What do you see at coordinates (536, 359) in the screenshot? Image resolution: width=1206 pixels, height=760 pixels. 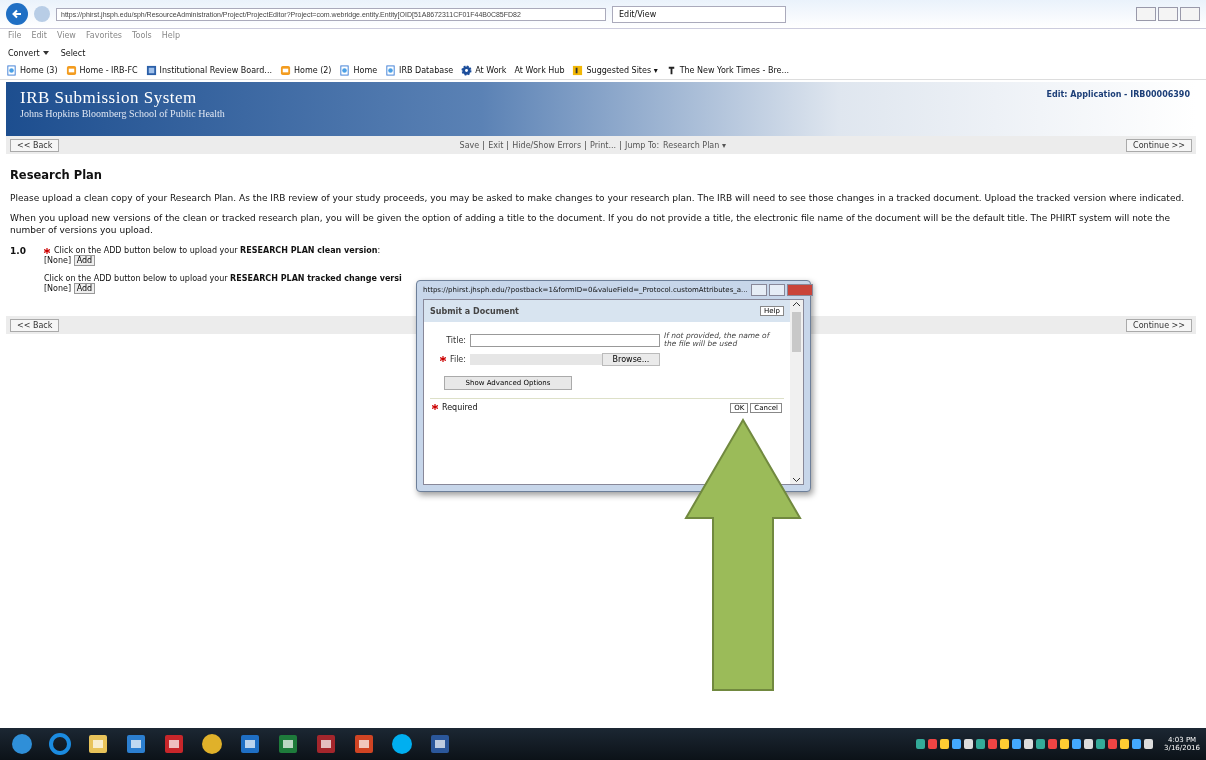 I see `file-field` at bounding box center [536, 359].